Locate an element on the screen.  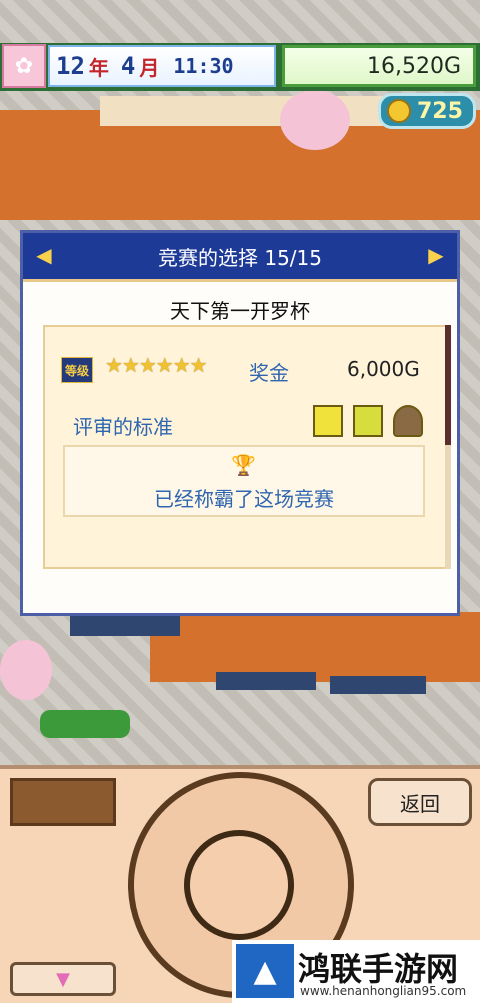
contest-name: 天下第一开罗杯 is located at coordinates (240, 311).